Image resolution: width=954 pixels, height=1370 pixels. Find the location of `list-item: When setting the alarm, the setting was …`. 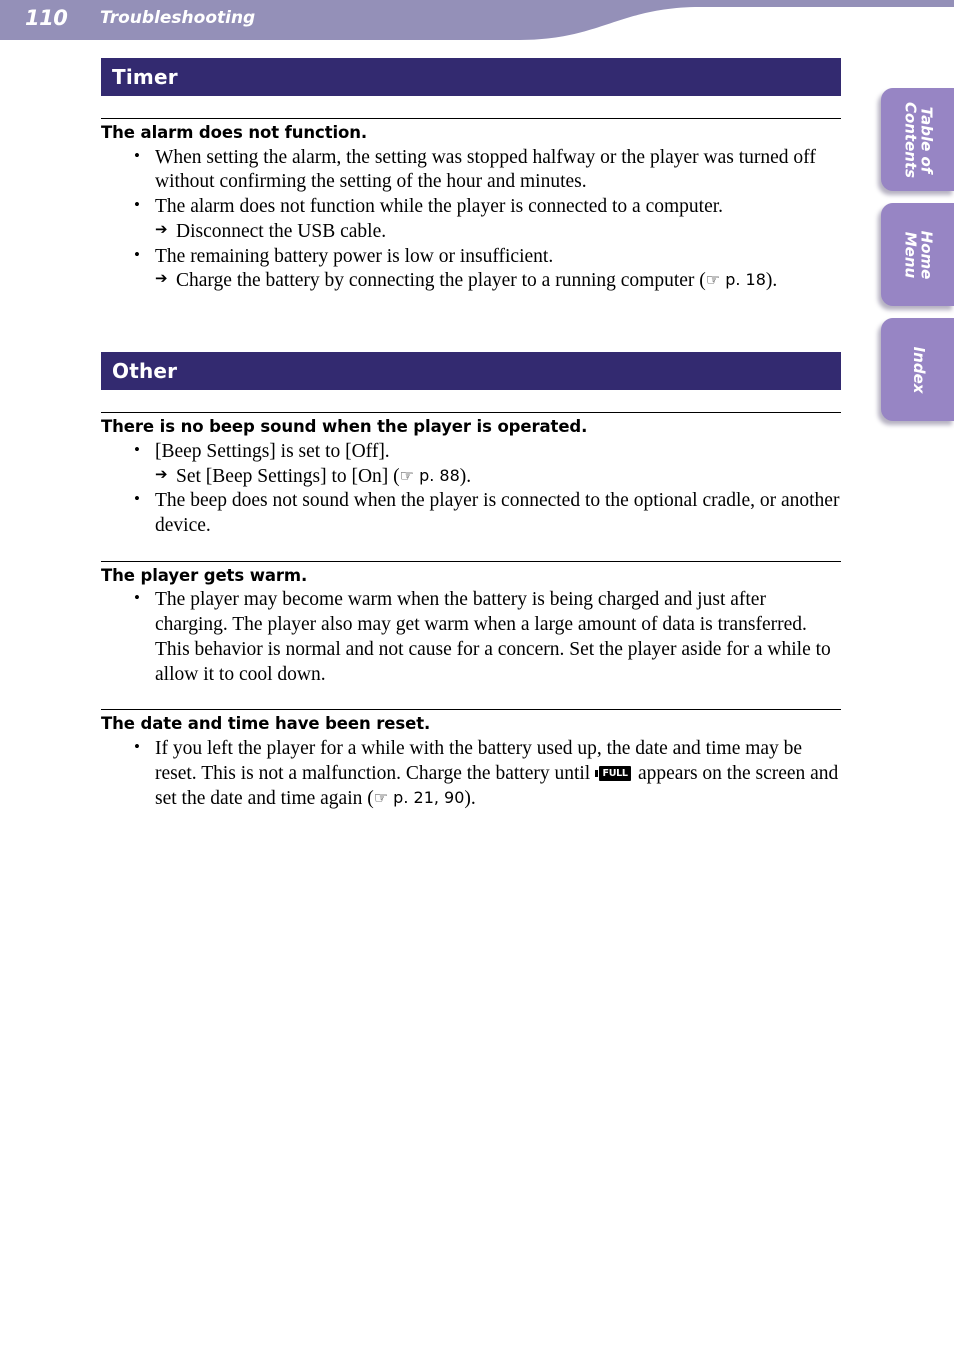

list-item: When setting the alarm, the setting was … is located at coordinates (471, 170).